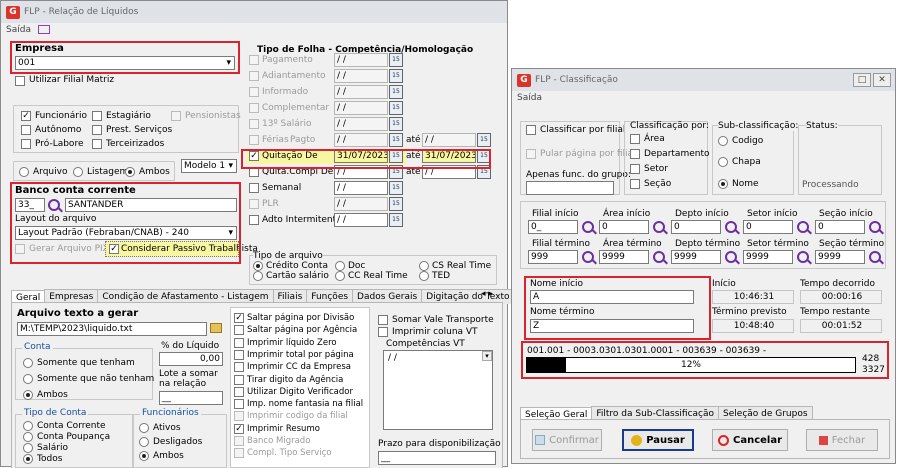  What do you see at coordinates (635, 154) in the screenshot?
I see `departamento-checkbox` at bounding box center [635, 154].